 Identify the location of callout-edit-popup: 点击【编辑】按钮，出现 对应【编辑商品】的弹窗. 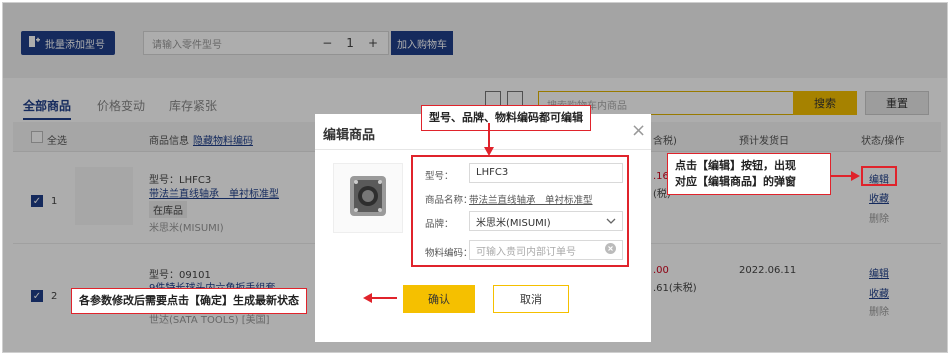
(749, 174).